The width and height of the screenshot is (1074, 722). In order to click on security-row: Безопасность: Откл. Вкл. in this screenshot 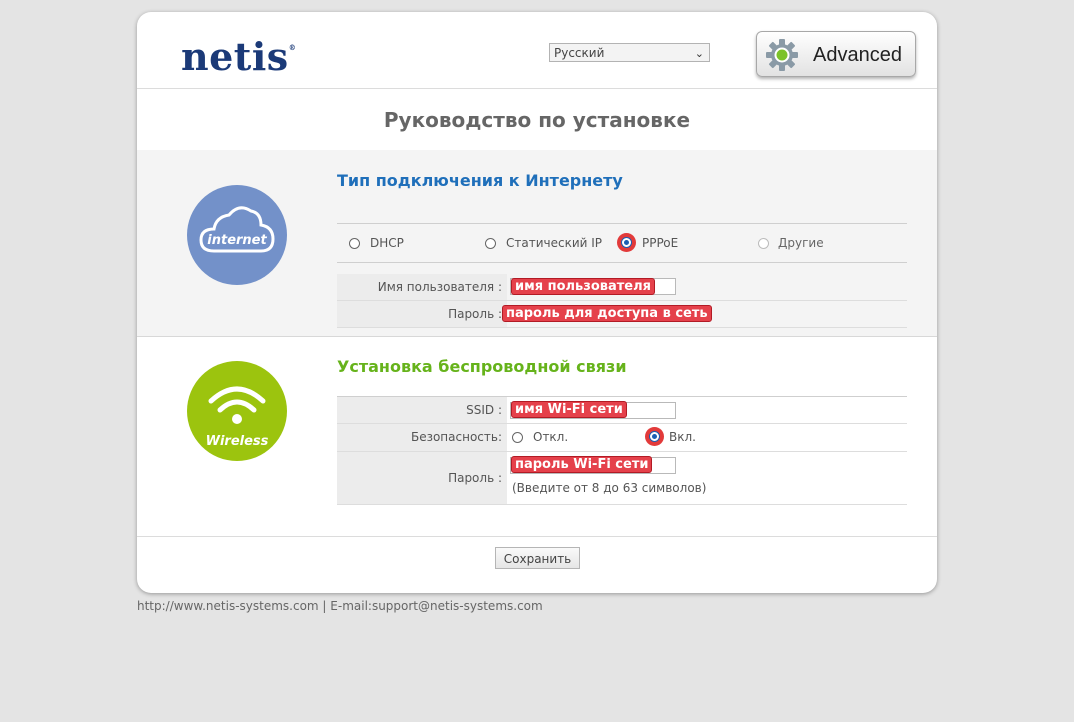, I will do `click(622, 438)`.